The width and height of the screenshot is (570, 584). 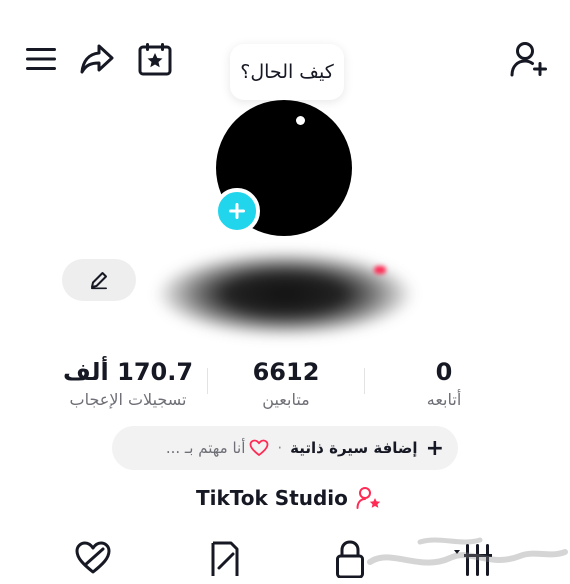 I want to click on likes-stat: 170.7 ألف تسجيلات الإعجاب, so click(x=128, y=383).